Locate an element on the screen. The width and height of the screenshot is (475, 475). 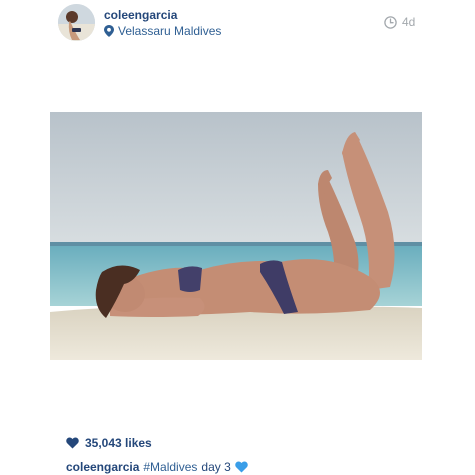
location-pin-icon is located at coordinates (109, 31).